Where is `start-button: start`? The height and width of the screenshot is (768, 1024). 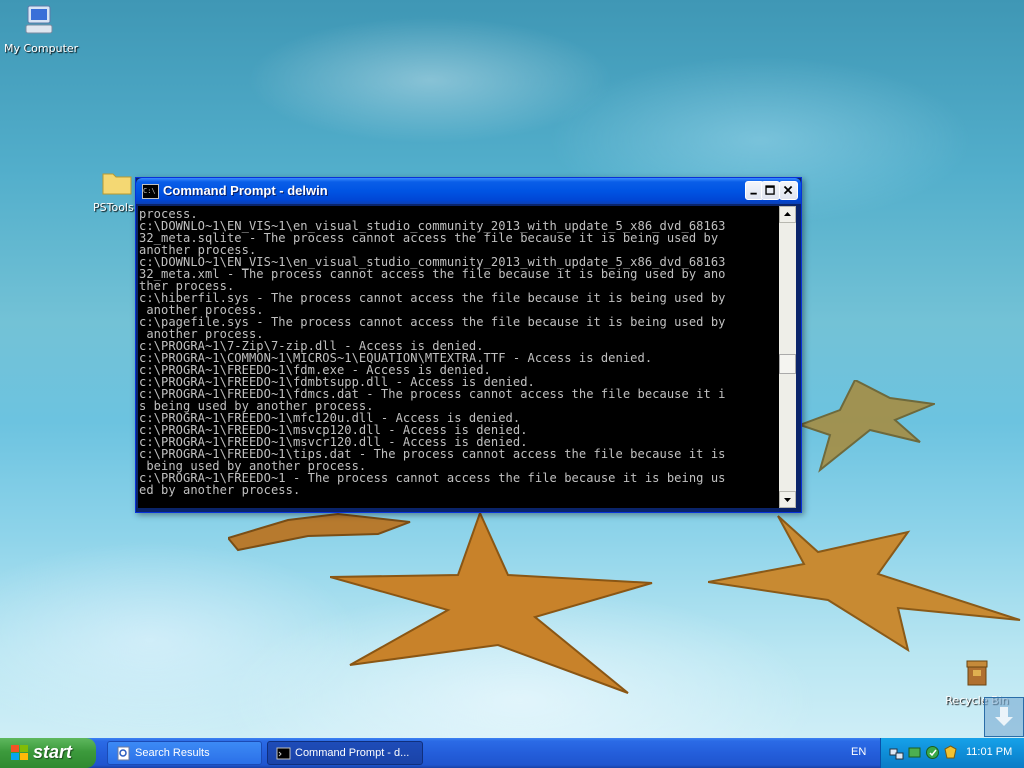
start-button: start is located at coordinates (48, 753).